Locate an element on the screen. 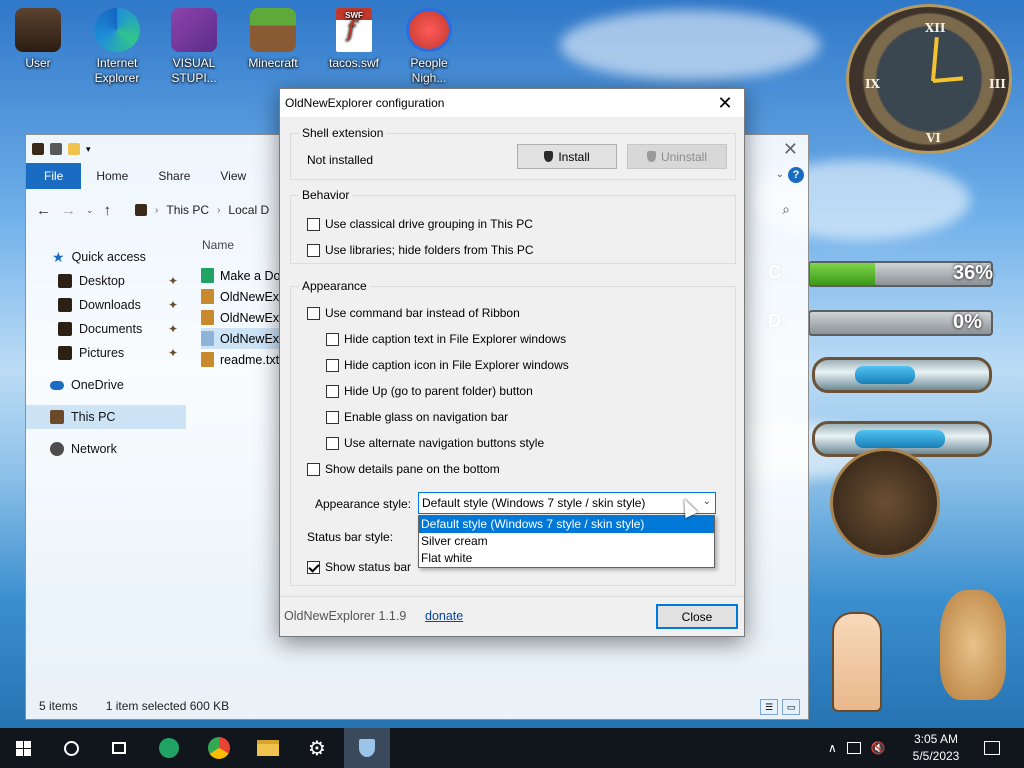 This screenshot has width=1024, height=768. taskbar-settings: ⚙ is located at coordinates (317, 748).